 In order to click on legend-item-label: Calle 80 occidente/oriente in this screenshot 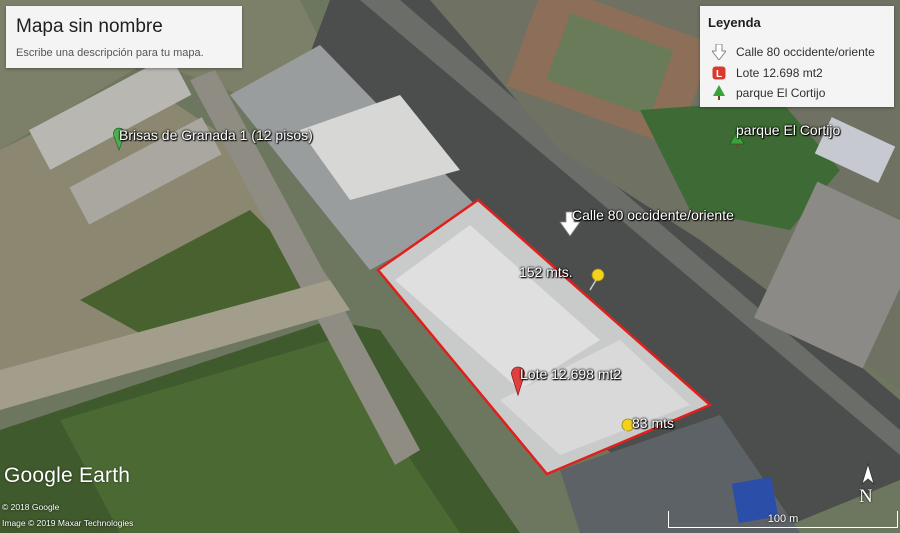, I will do `click(805, 52)`.